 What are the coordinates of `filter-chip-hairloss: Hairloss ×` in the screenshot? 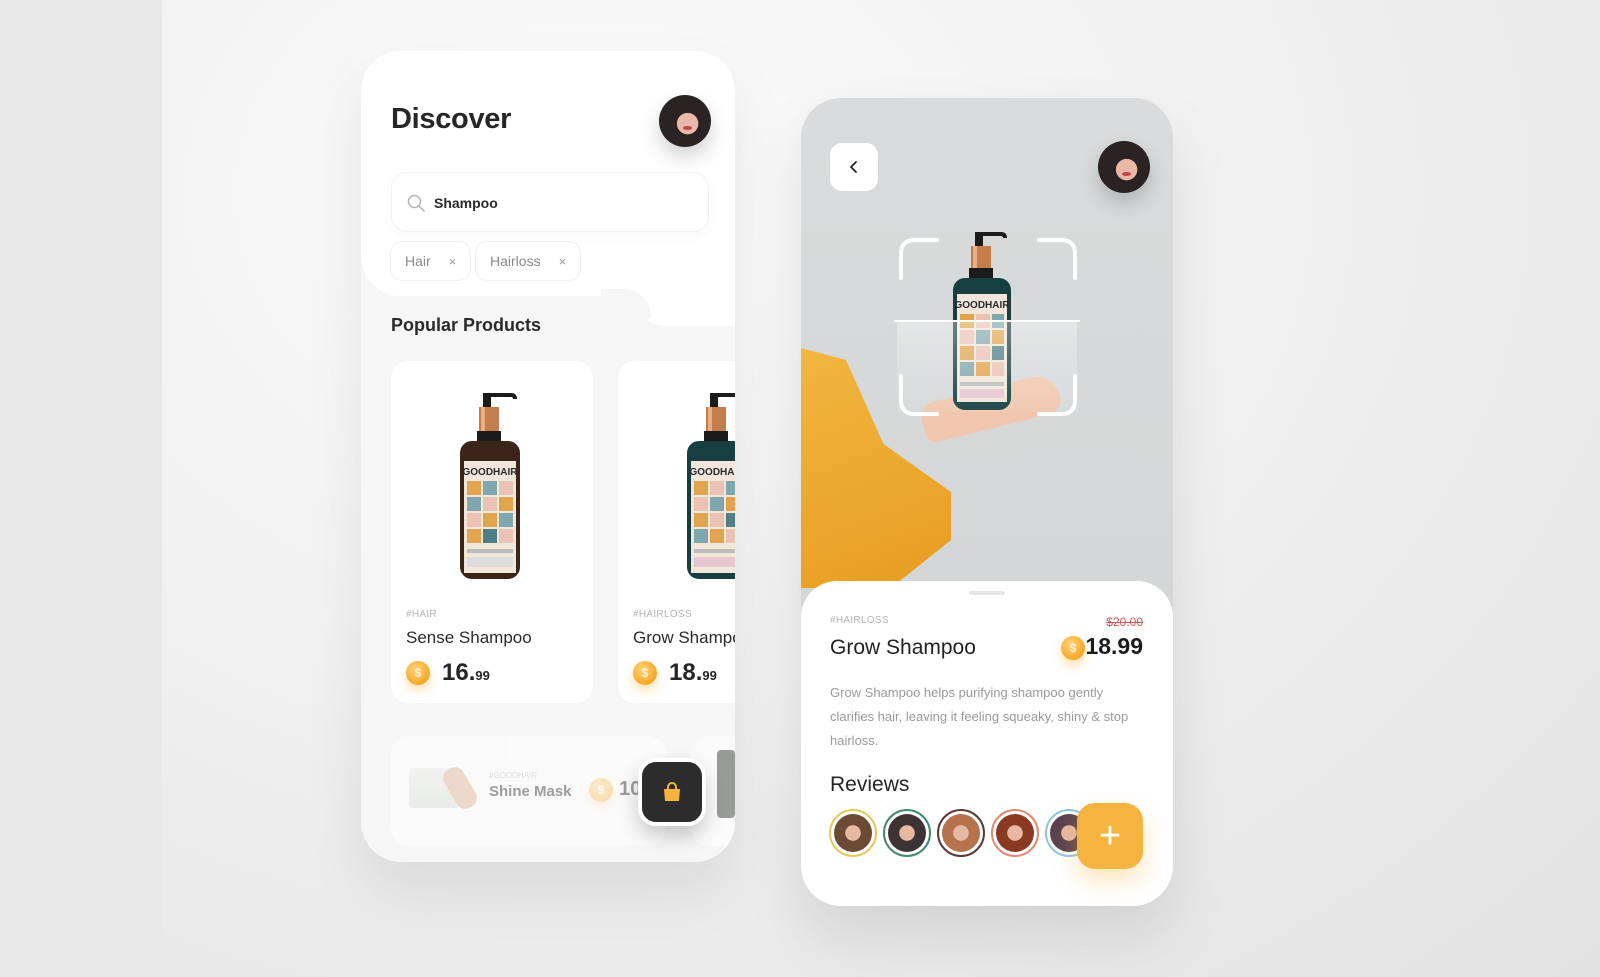 It's located at (528, 261).